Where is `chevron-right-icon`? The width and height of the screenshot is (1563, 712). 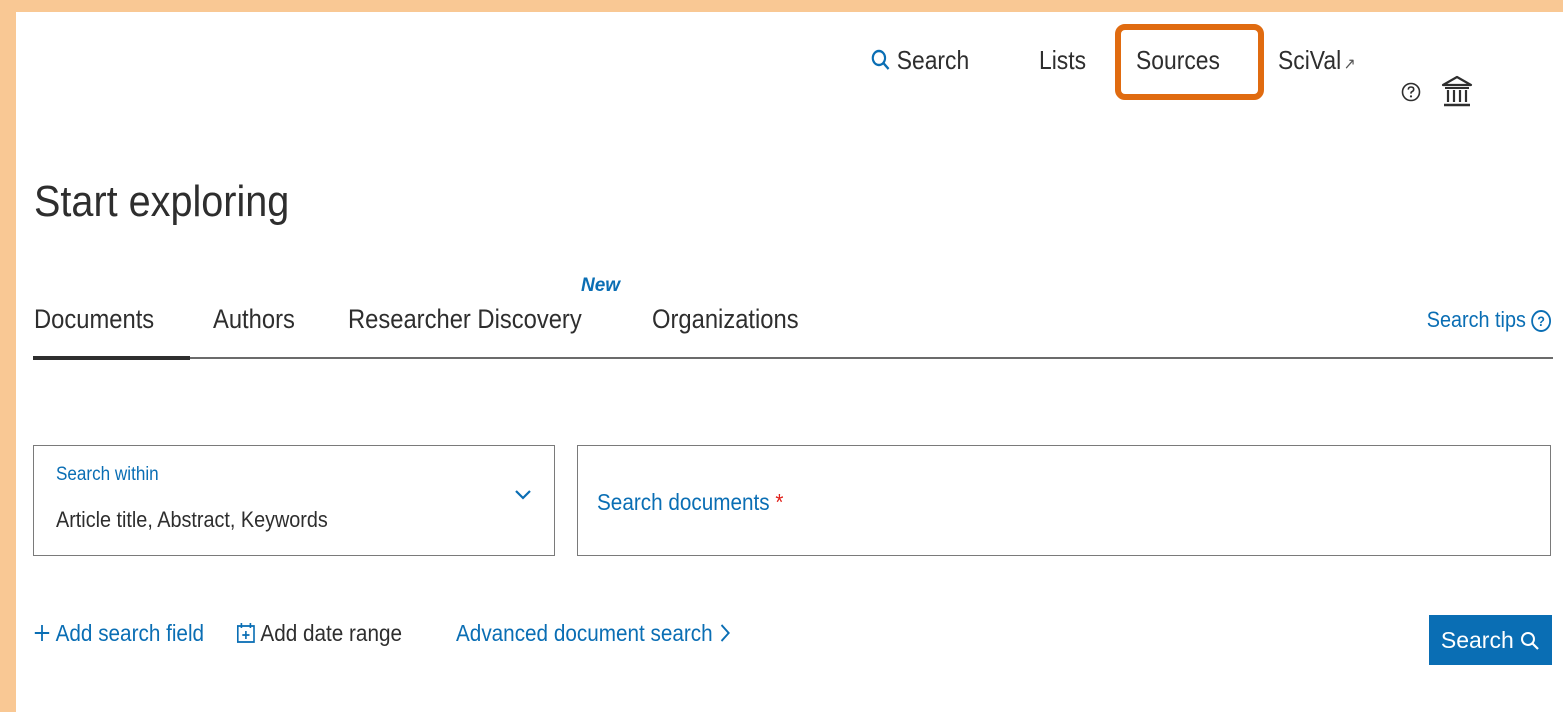 chevron-right-icon is located at coordinates (724, 633).